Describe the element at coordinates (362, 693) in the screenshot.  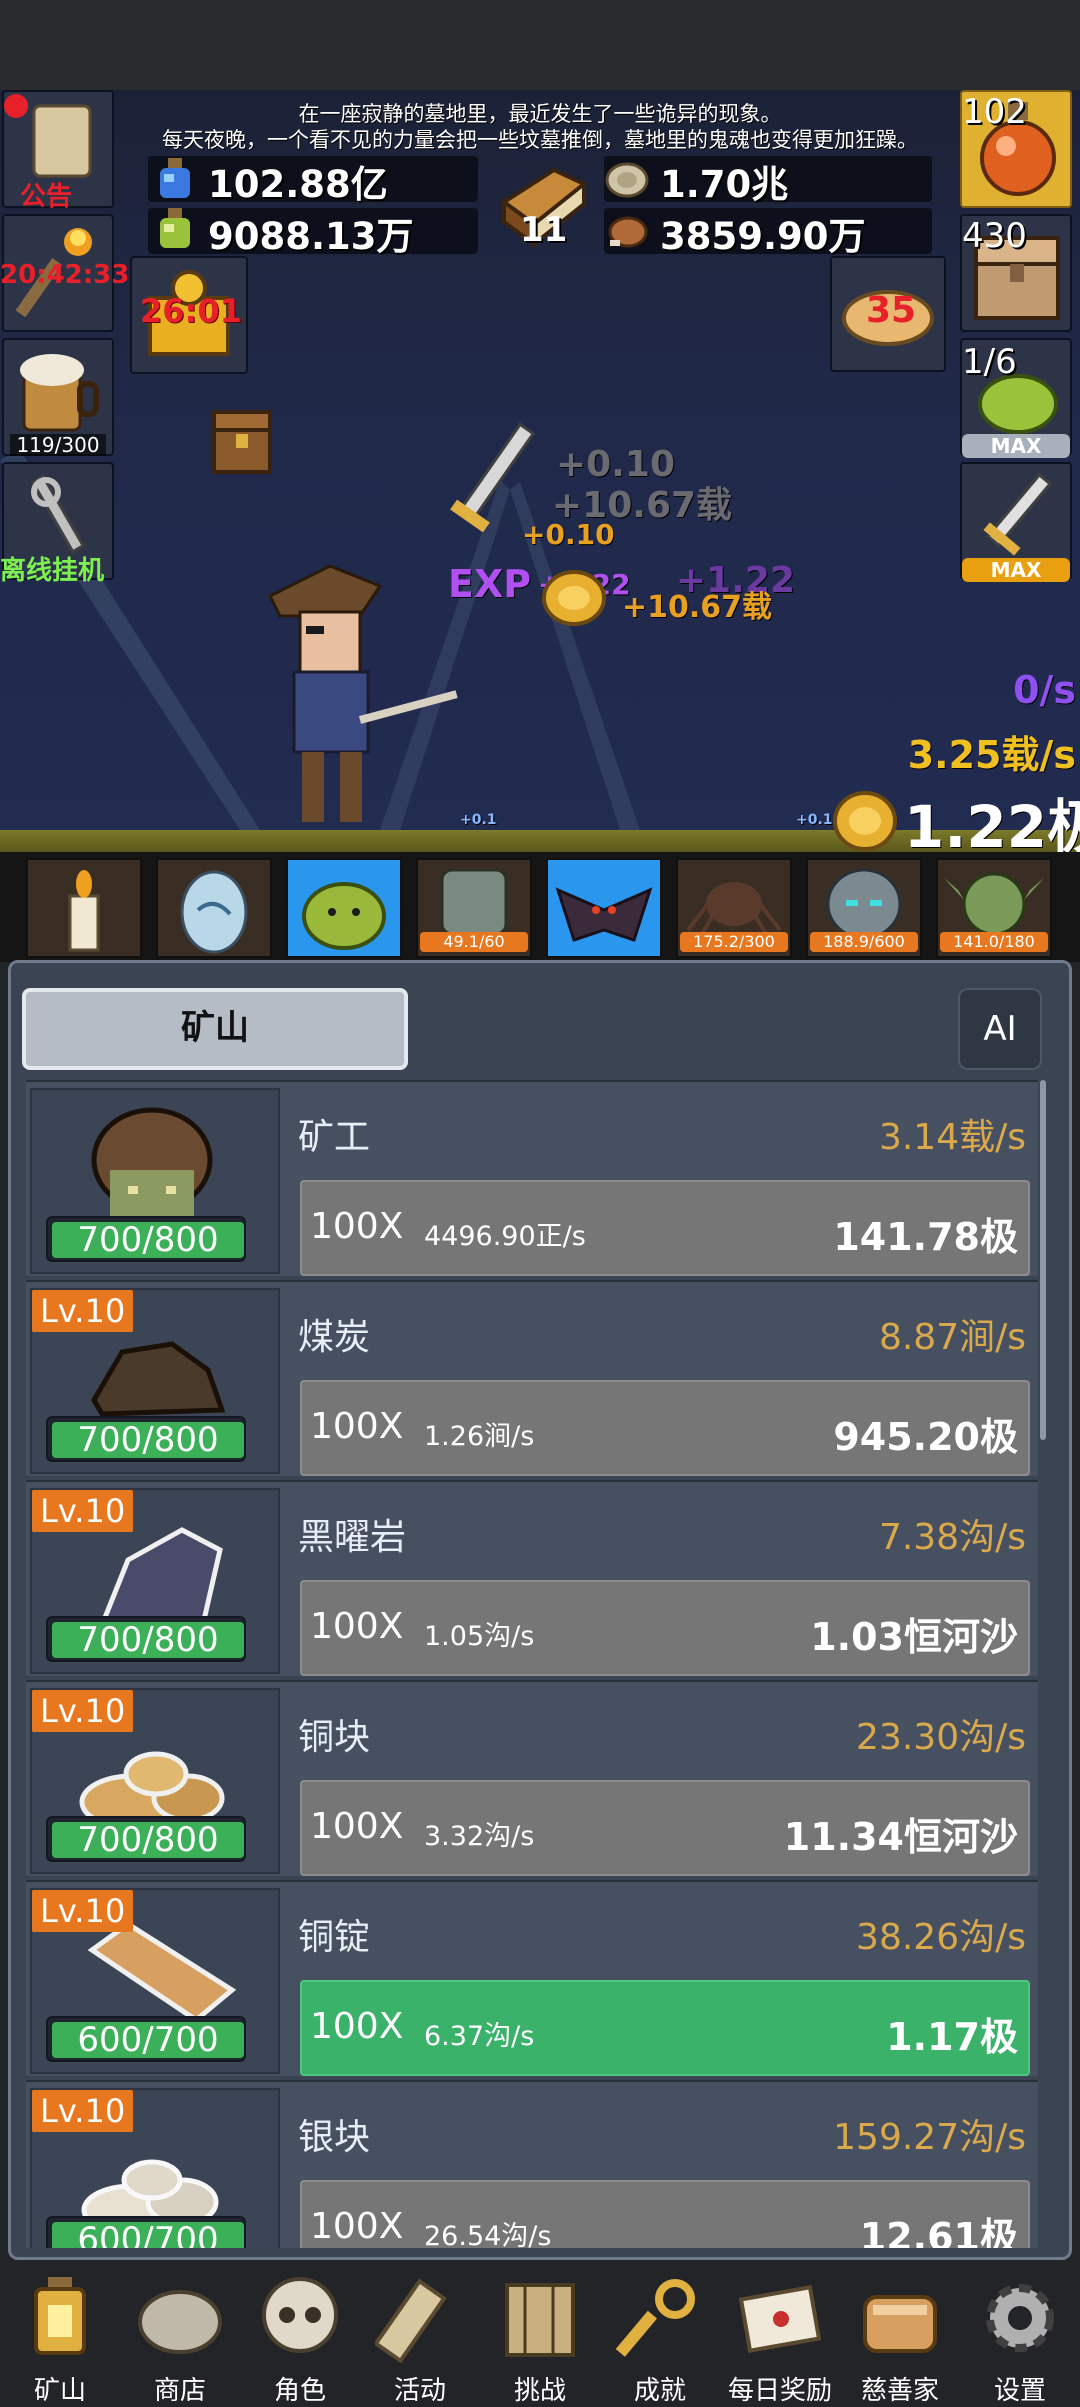
I see `pirate-hero` at that location.